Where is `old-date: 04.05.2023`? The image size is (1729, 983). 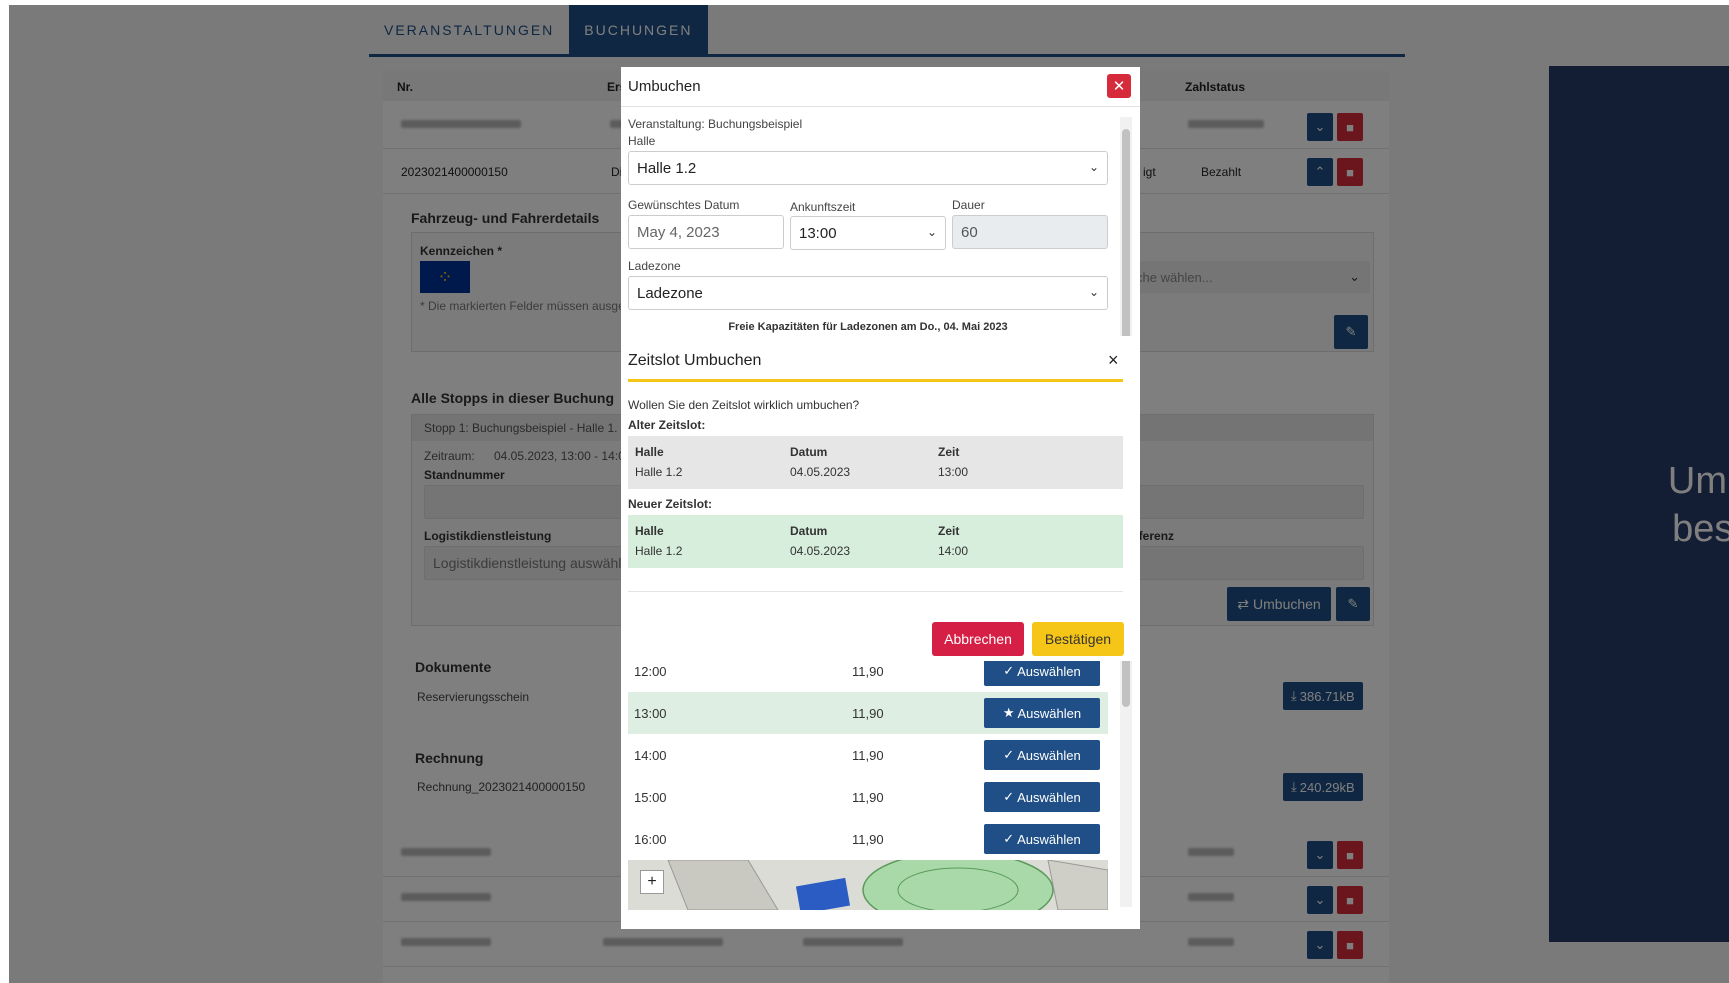
old-date: 04.05.2023 is located at coordinates (820, 472).